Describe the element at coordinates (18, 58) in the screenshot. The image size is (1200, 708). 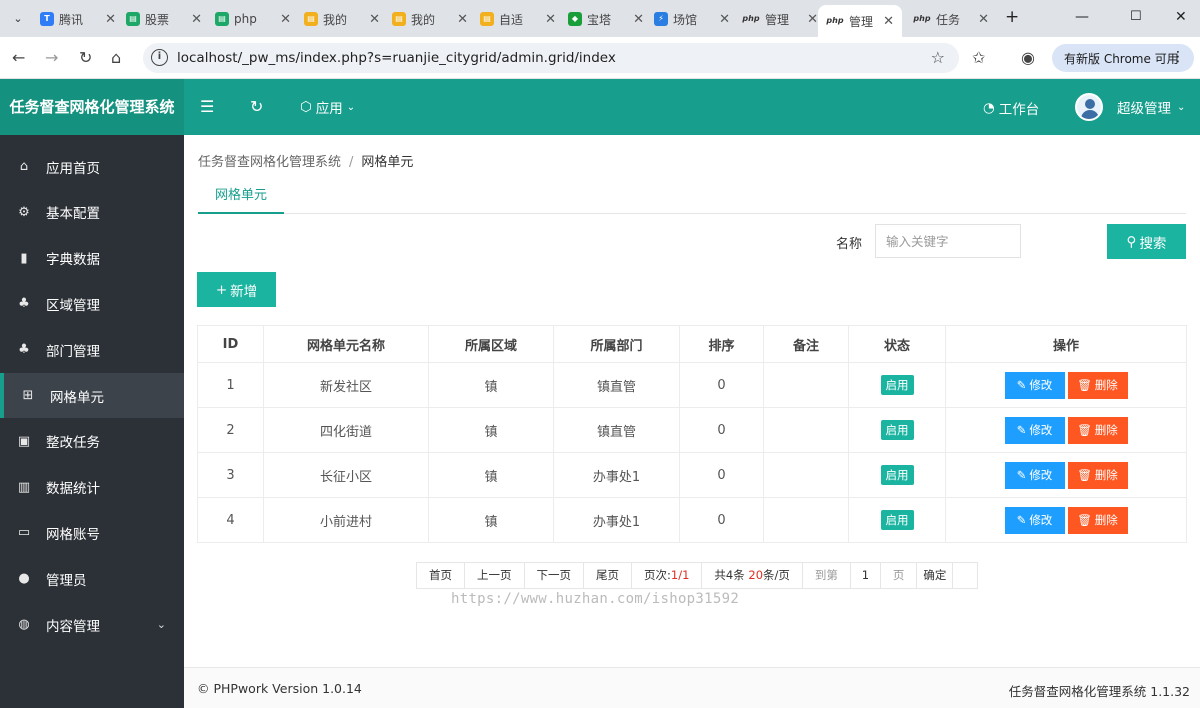
I see `back-icon: ←` at that location.